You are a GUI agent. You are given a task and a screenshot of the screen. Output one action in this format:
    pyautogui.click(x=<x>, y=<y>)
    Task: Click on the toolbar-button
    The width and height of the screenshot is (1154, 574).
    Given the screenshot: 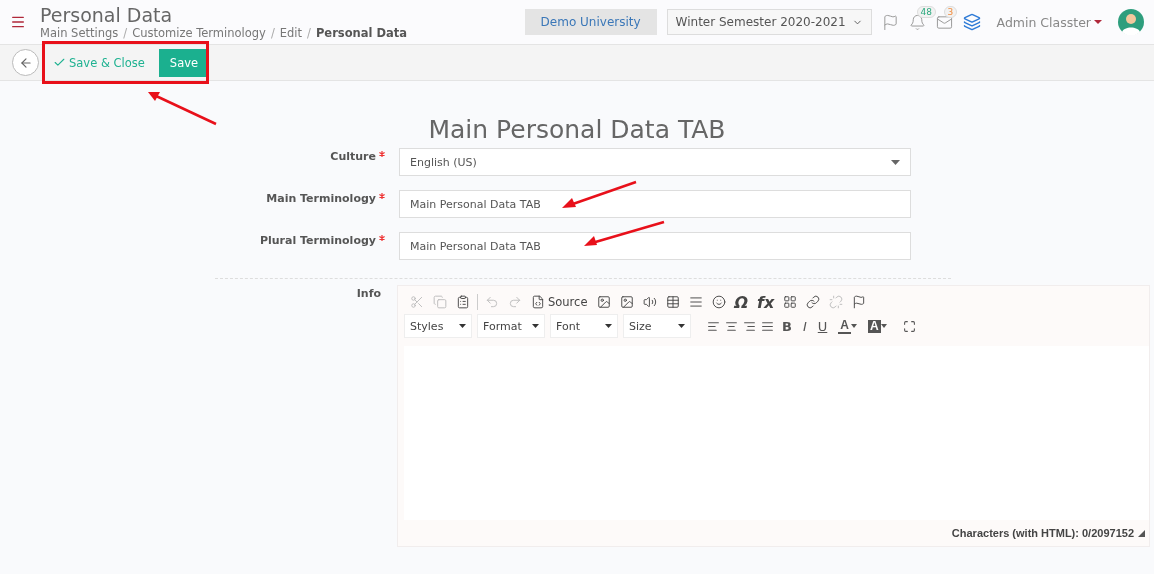 What is the action you would take?
    pyautogui.click(x=813, y=302)
    